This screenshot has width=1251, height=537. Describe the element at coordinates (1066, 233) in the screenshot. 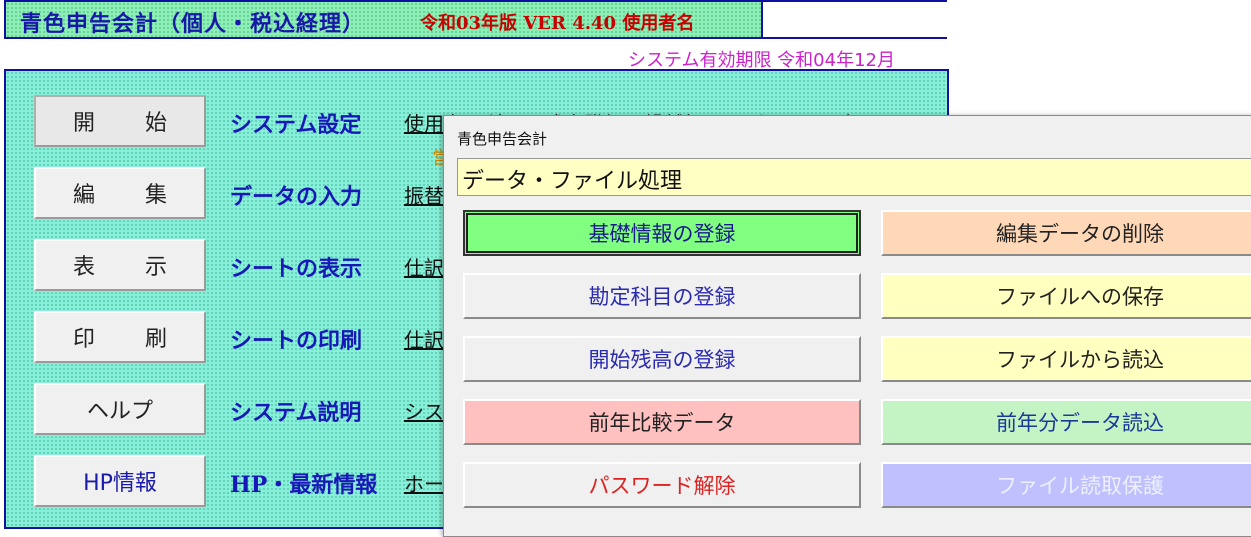

I see `delete-edit-data-button: 編集データの削除` at that location.